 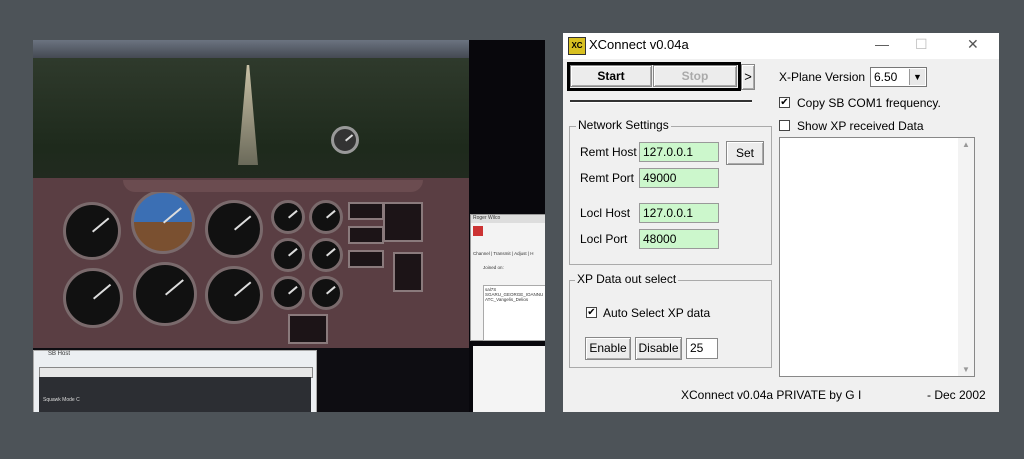 I want to click on copy-sb-label: Copy SB COM1 frequency., so click(x=869, y=103).